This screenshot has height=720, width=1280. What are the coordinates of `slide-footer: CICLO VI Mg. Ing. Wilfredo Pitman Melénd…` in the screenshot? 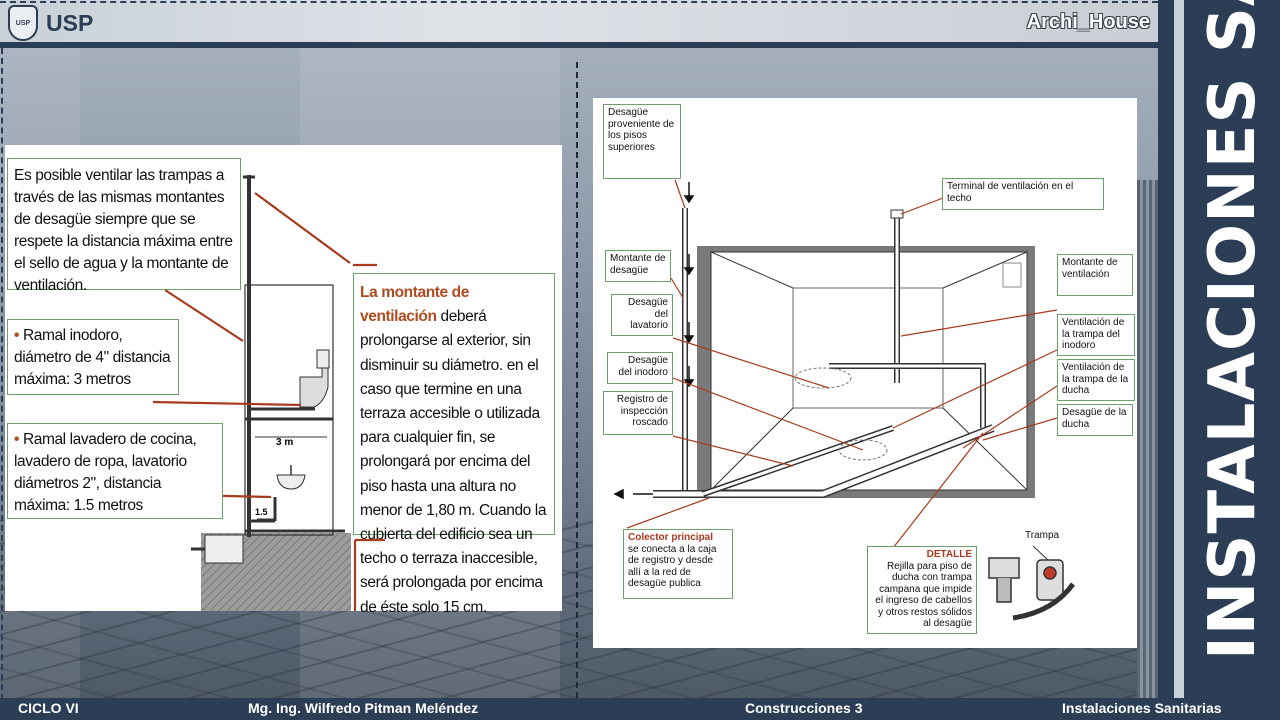 It's located at (640, 709).